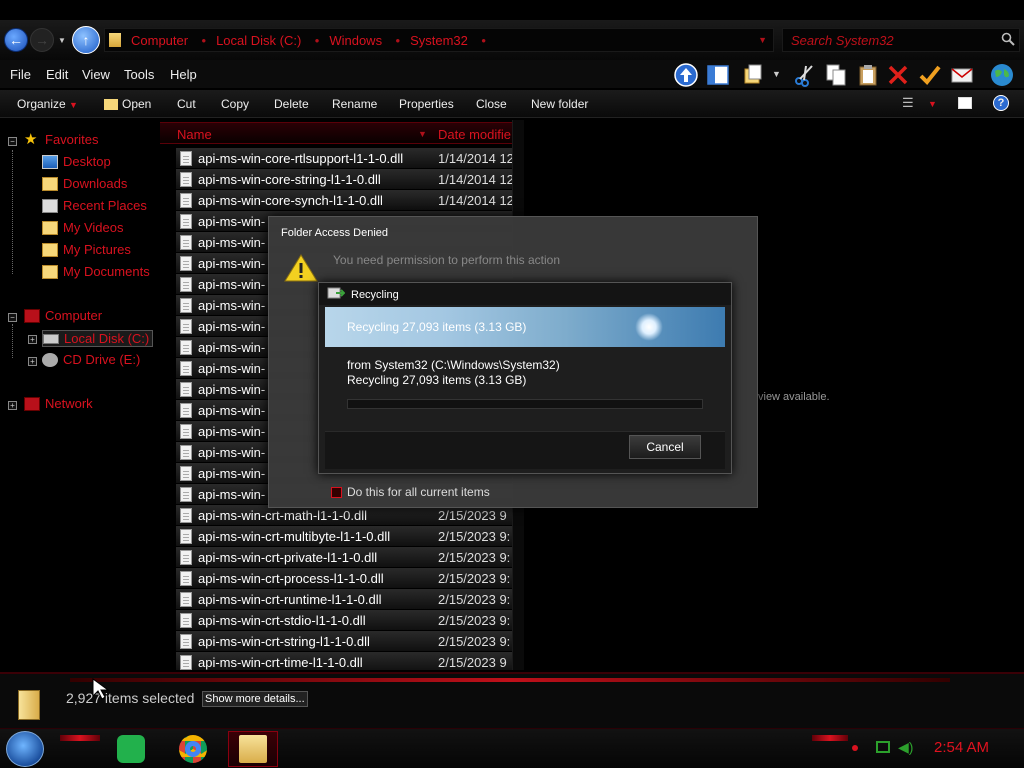 Image resolution: width=1024 pixels, height=768 pixels. Describe the element at coordinates (25, 749) in the screenshot. I see `start-button` at that location.